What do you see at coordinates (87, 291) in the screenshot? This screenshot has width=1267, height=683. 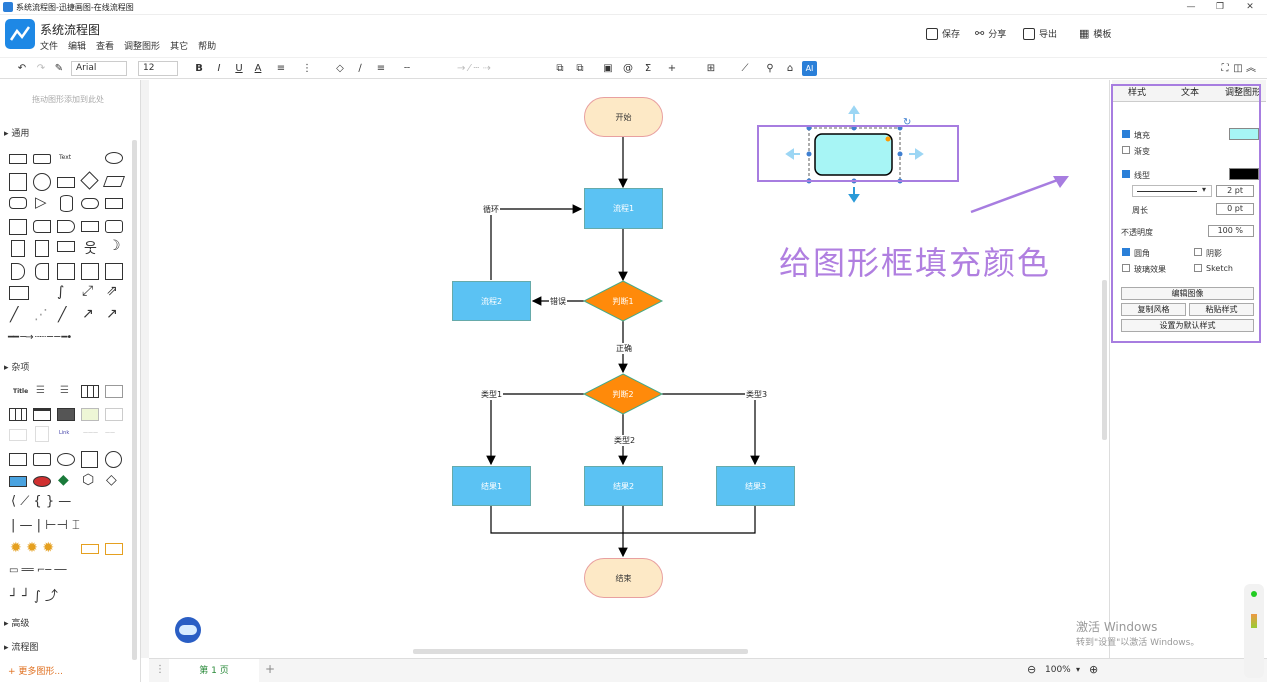 I see `double-arrow-shape: ⤢` at bounding box center [87, 291].